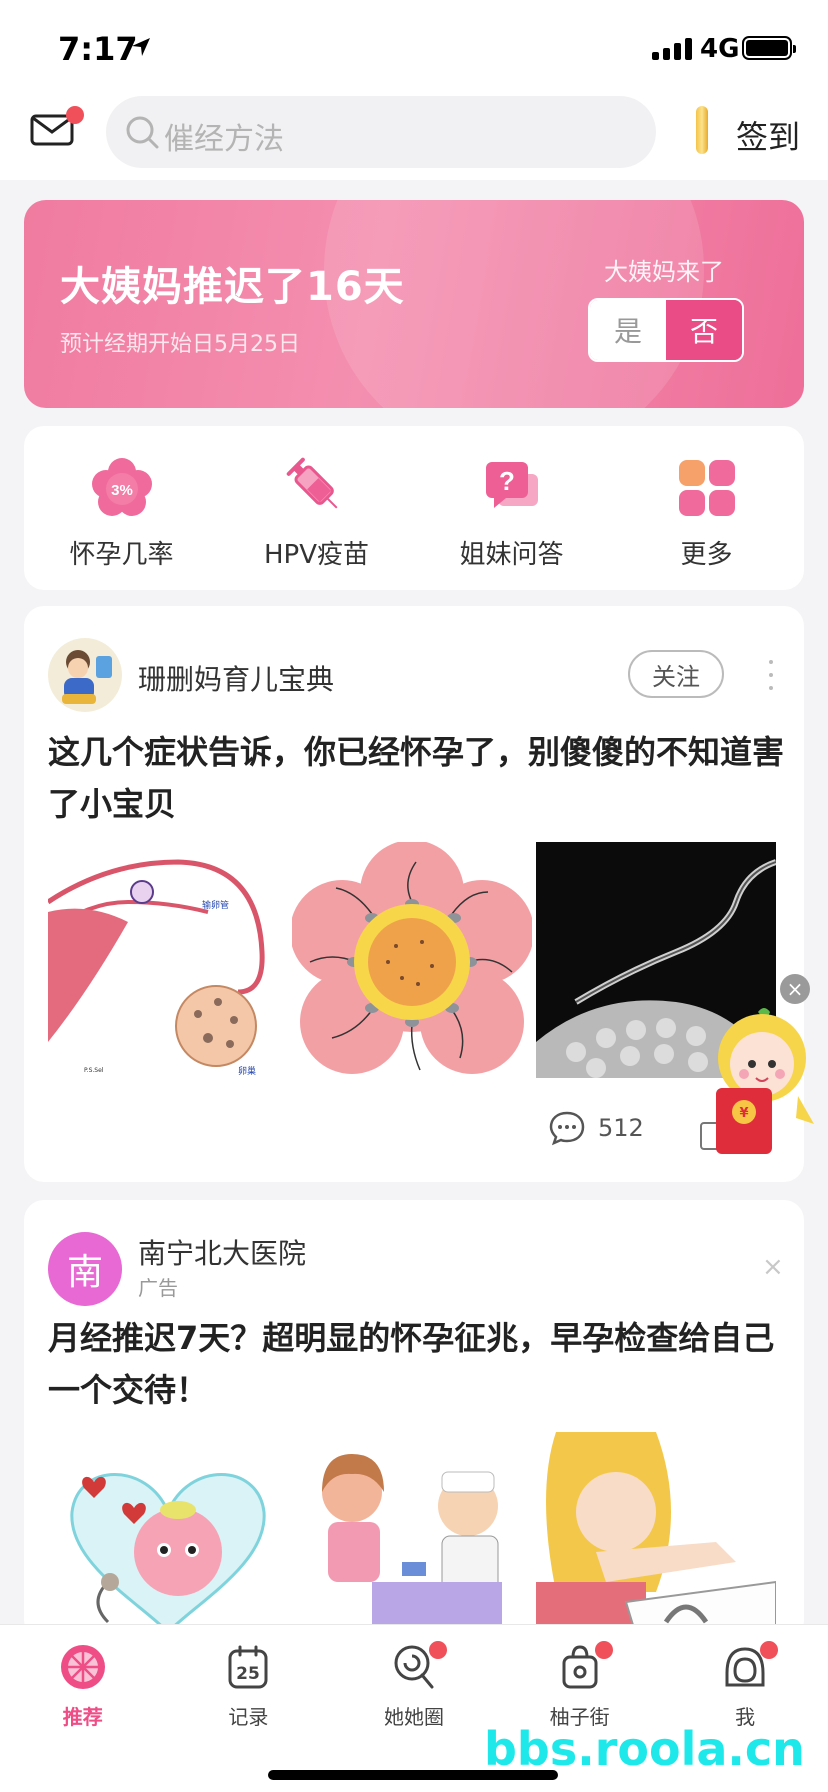 This screenshot has width=828, height=1792. Describe the element at coordinates (248, 1717) in the screenshot. I see `tab-label: 记录` at that location.